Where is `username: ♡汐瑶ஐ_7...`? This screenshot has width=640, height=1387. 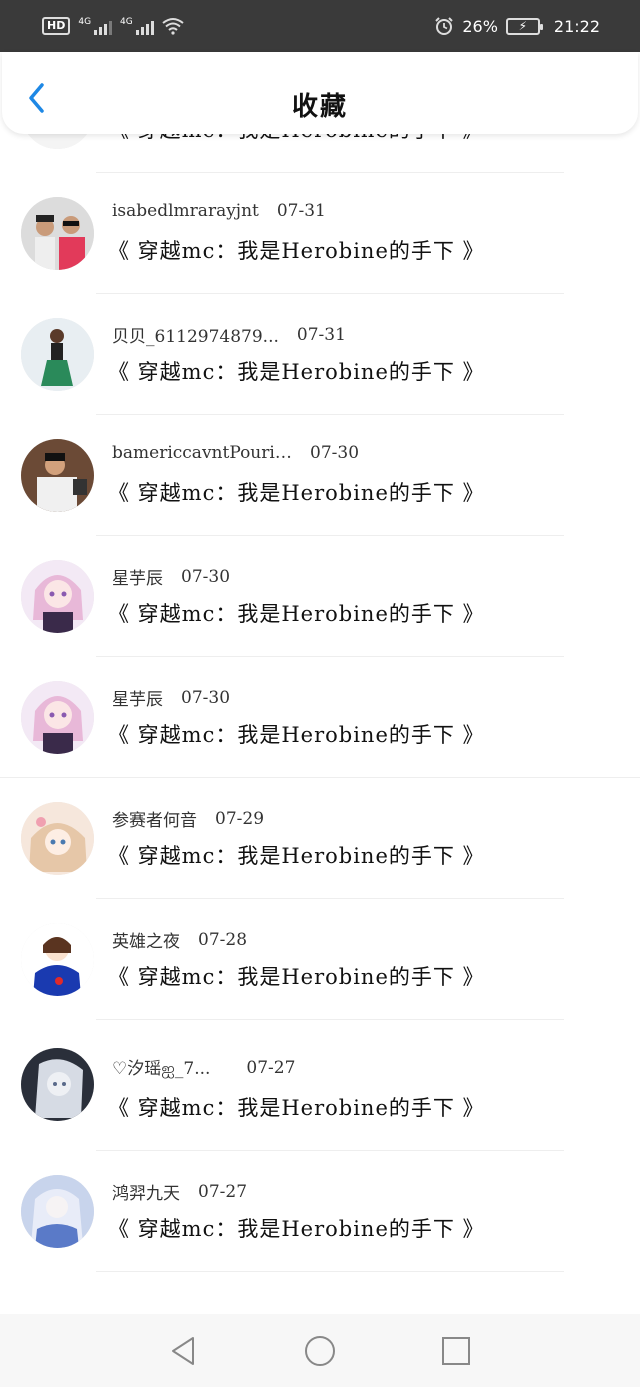 username: ♡汐瑶ஐ_7... is located at coordinates (161, 1067).